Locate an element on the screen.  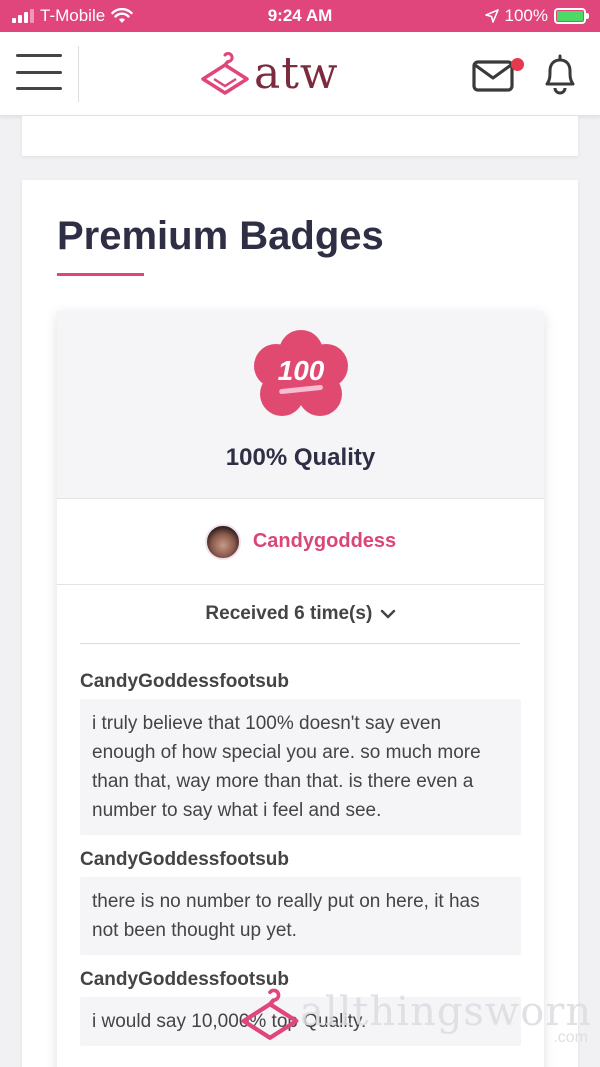
hanger-logo-icon is located at coordinates (225, 73).